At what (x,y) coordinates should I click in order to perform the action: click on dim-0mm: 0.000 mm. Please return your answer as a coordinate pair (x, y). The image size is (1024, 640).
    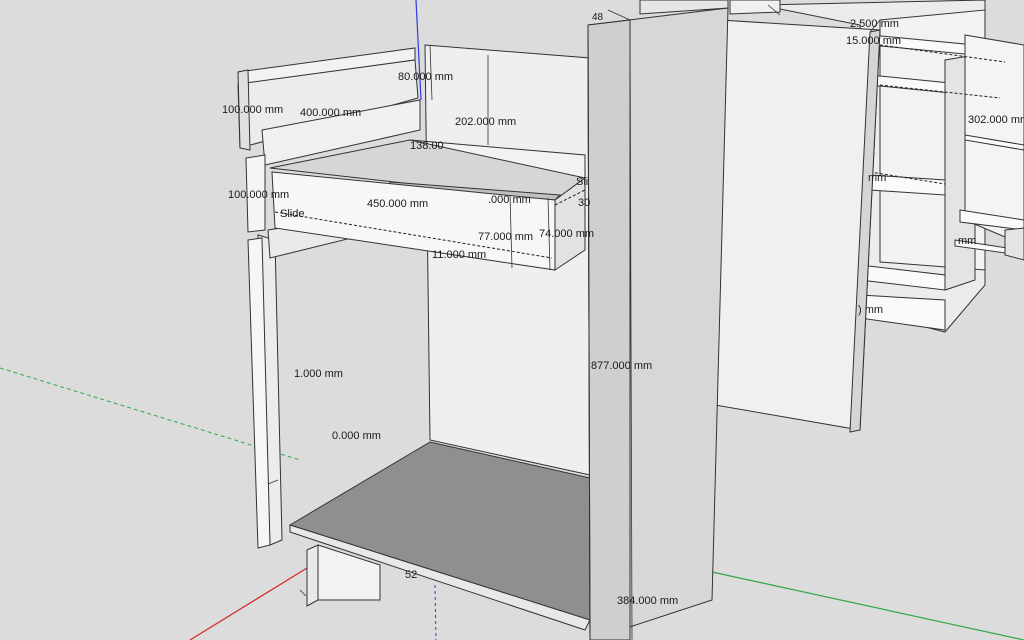
    Looking at the image, I should click on (356, 436).